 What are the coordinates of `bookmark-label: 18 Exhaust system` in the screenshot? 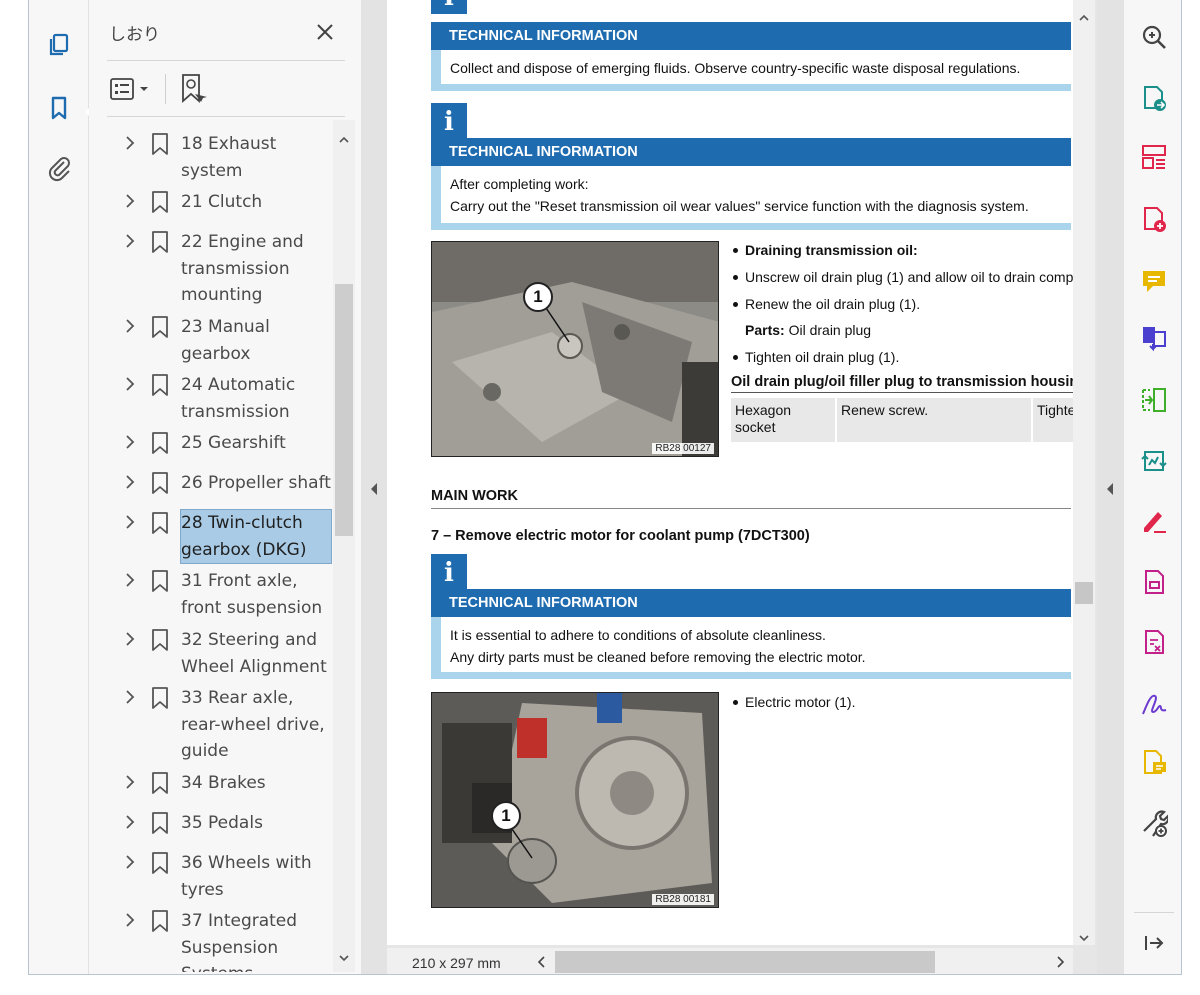 It's located at (256, 157).